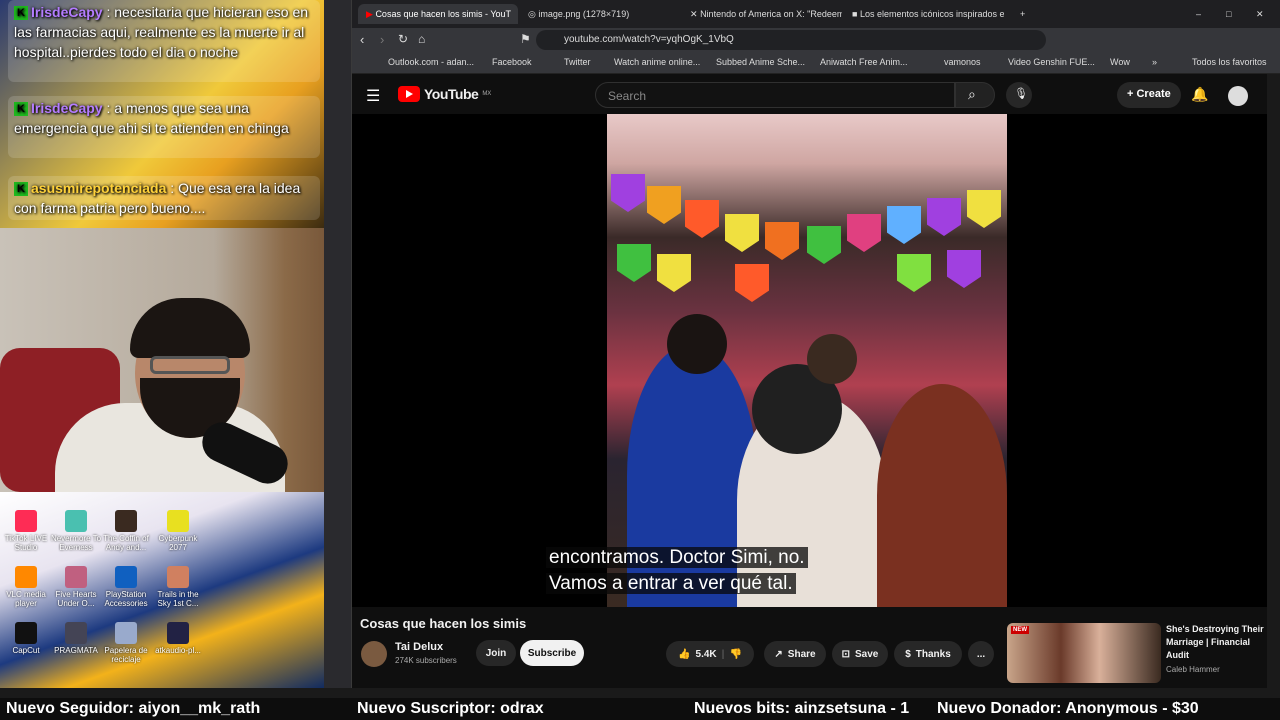 The image size is (1280, 720). Describe the element at coordinates (525, 39) in the screenshot. I see `bookmark-icon: ⚑` at that location.